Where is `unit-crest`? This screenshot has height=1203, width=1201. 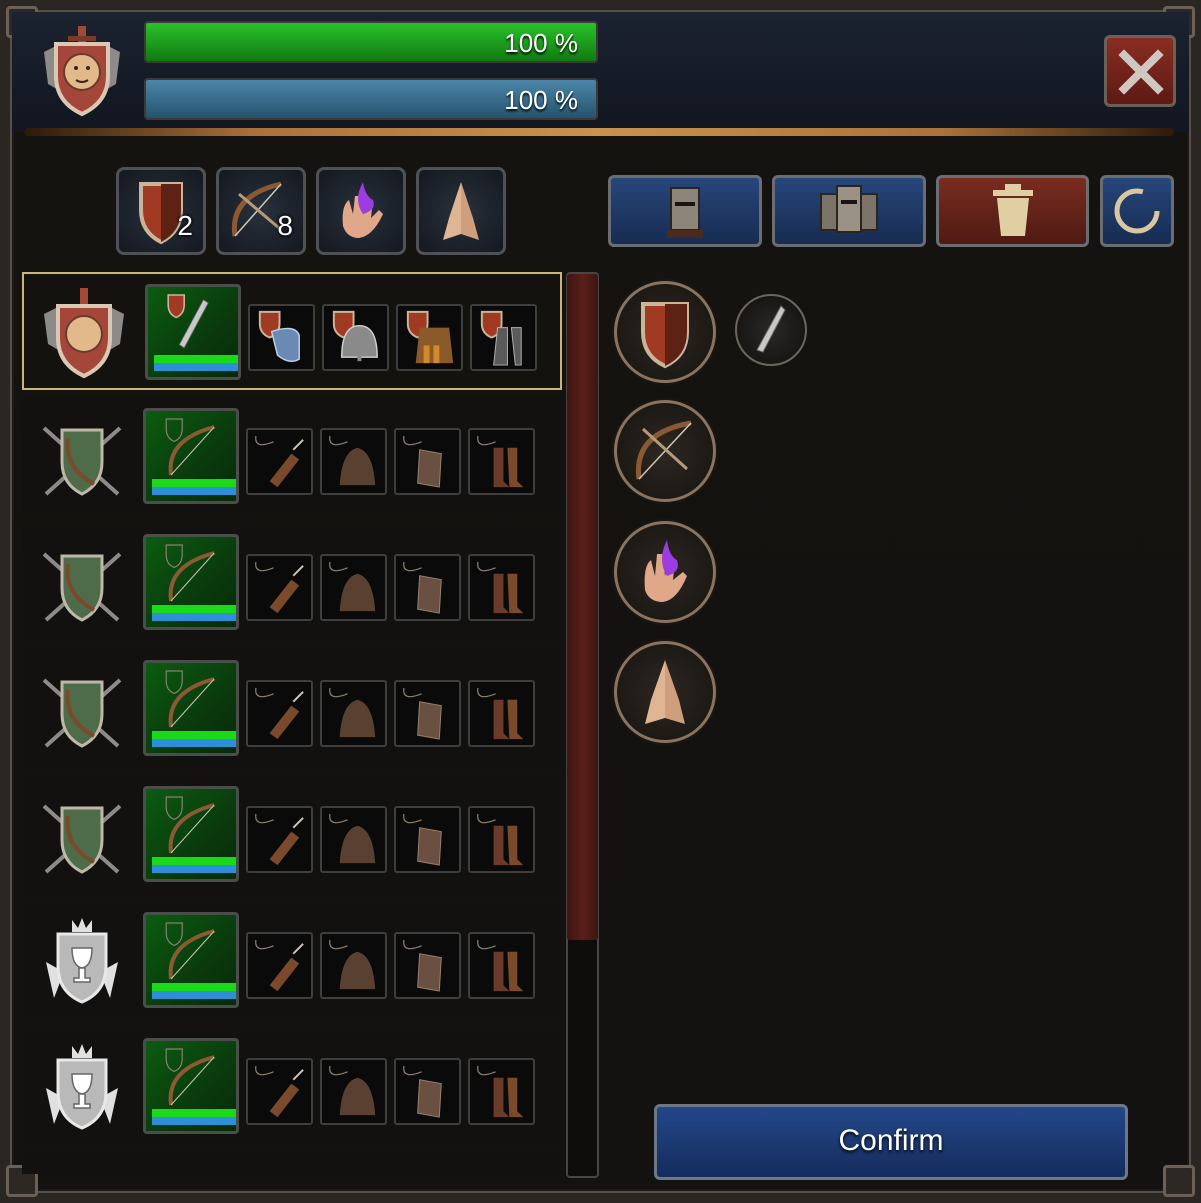 unit-crest is located at coordinates (82, 1088).